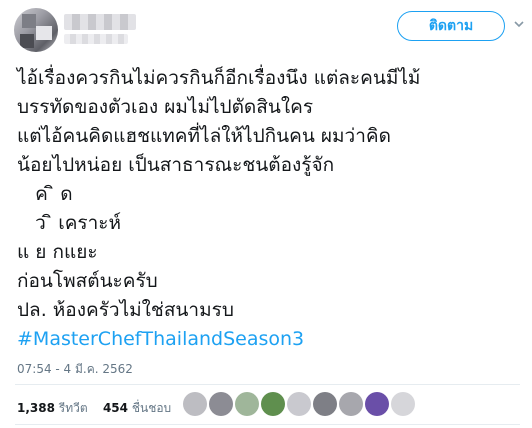  What do you see at coordinates (94, 408) in the screenshot?
I see `tweet-stats: 1,388 รีทวีต 454 ชื่นชอบ` at bounding box center [94, 408].